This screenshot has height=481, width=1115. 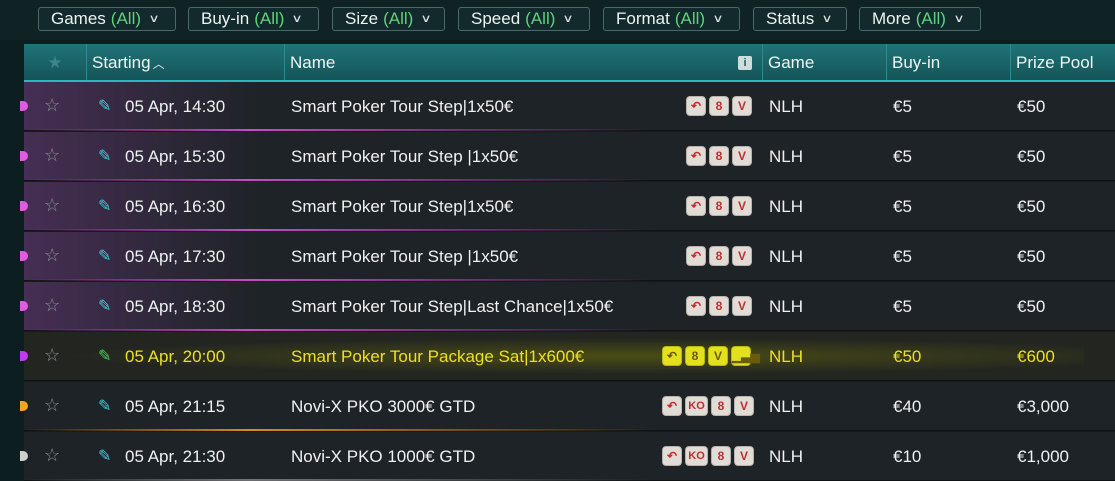 What do you see at coordinates (696, 406) in the screenshot?
I see `knockout-badge: KO` at bounding box center [696, 406].